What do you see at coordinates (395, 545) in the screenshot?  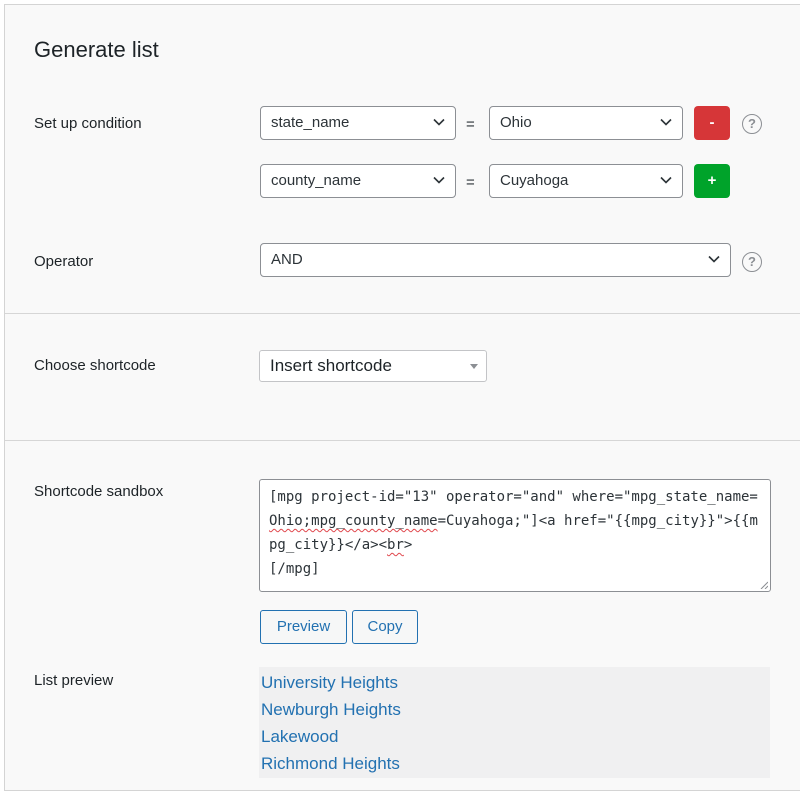 I see `sandbox-text-spellcheck: br` at bounding box center [395, 545].